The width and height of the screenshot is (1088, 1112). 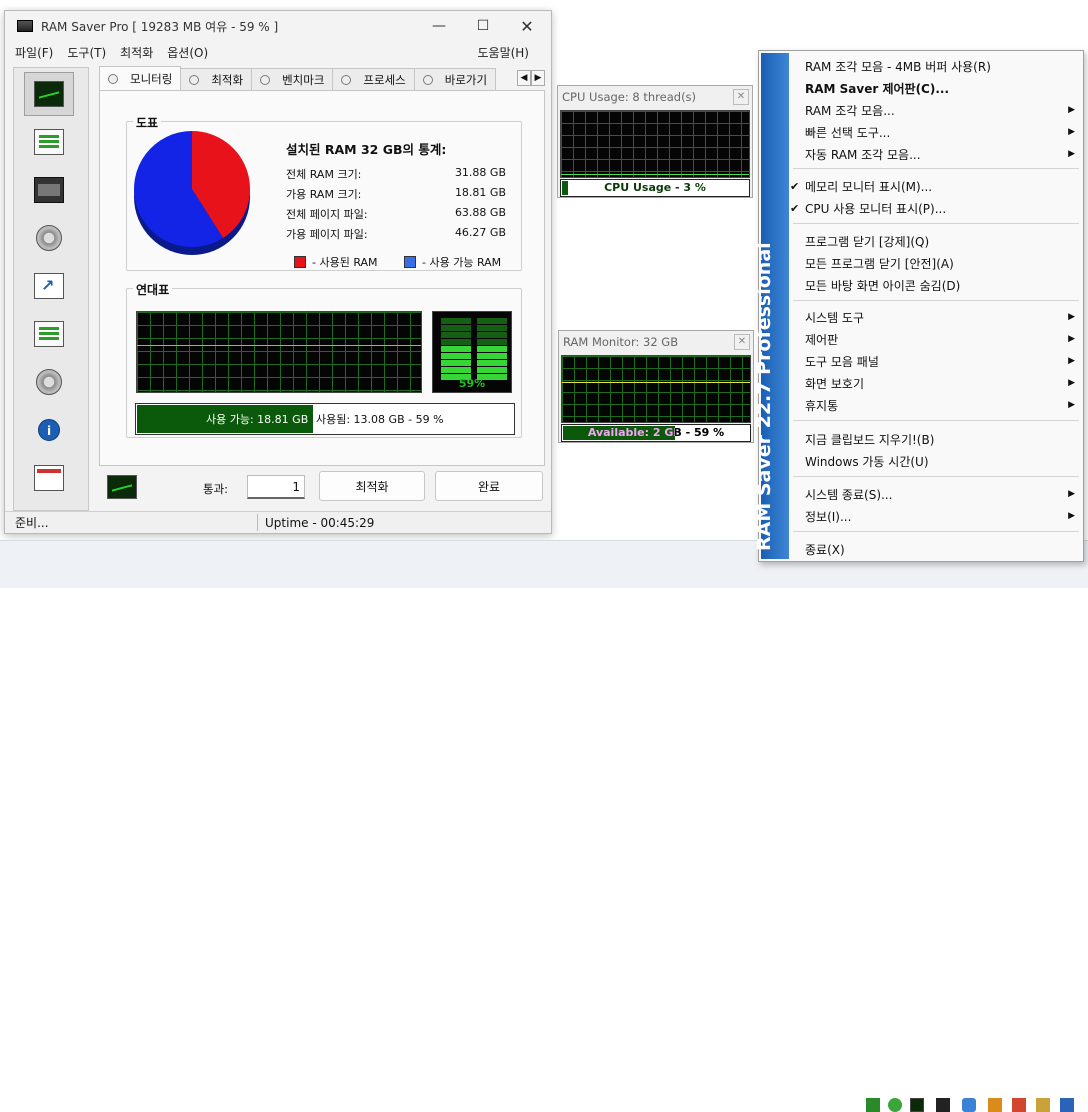 I want to click on menu-item-recycle-bin: 휴지통 ▶, so click(x=940, y=405).